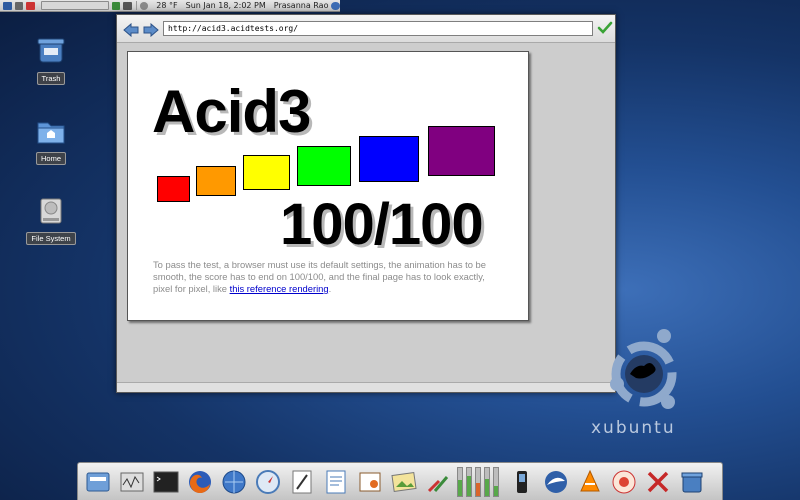  Describe the element at coordinates (605, 28) in the screenshot. I see `checkmark-go-icon` at that location.